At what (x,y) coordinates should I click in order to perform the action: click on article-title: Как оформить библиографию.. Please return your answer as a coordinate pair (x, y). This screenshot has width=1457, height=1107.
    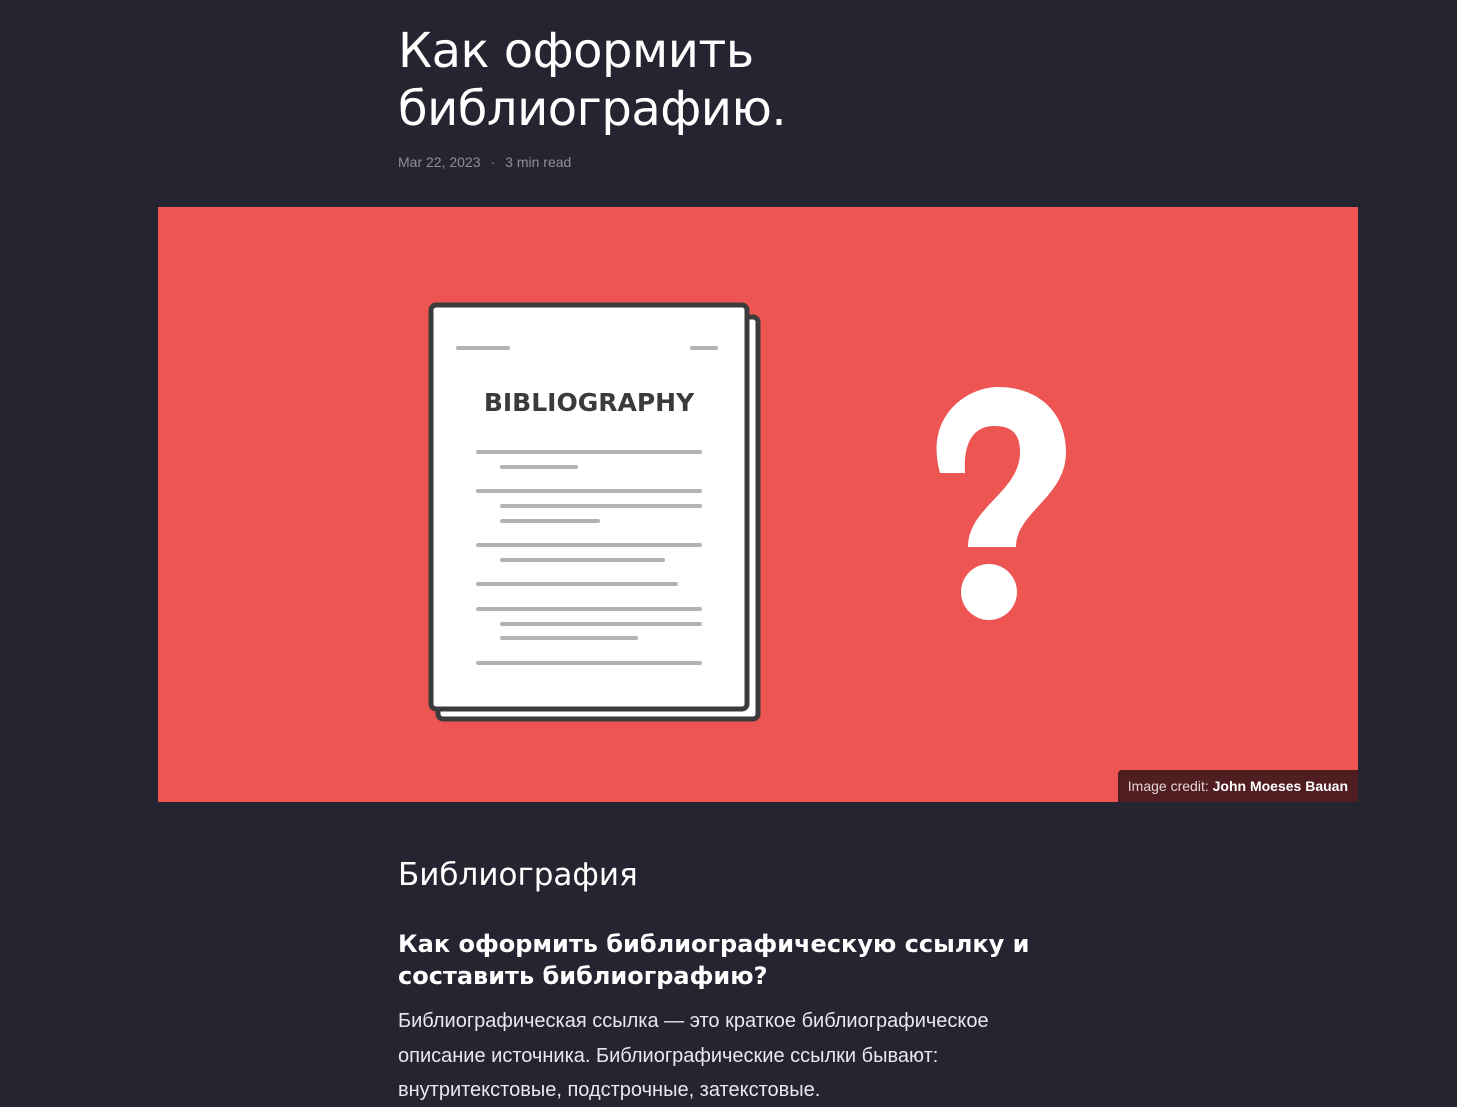
    Looking at the image, I should click on (592, 80).